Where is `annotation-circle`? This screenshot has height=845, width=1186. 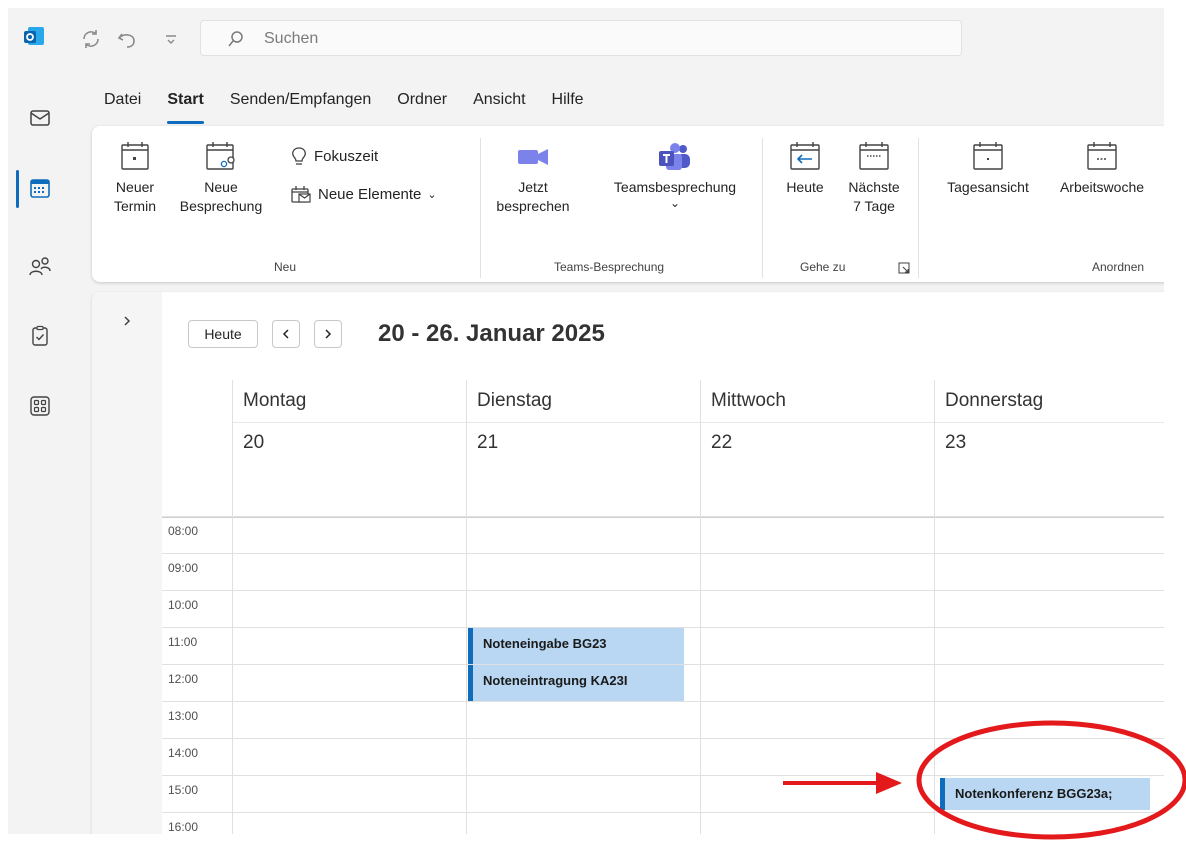 annotation-circle is located at coordinates (1051, 780).